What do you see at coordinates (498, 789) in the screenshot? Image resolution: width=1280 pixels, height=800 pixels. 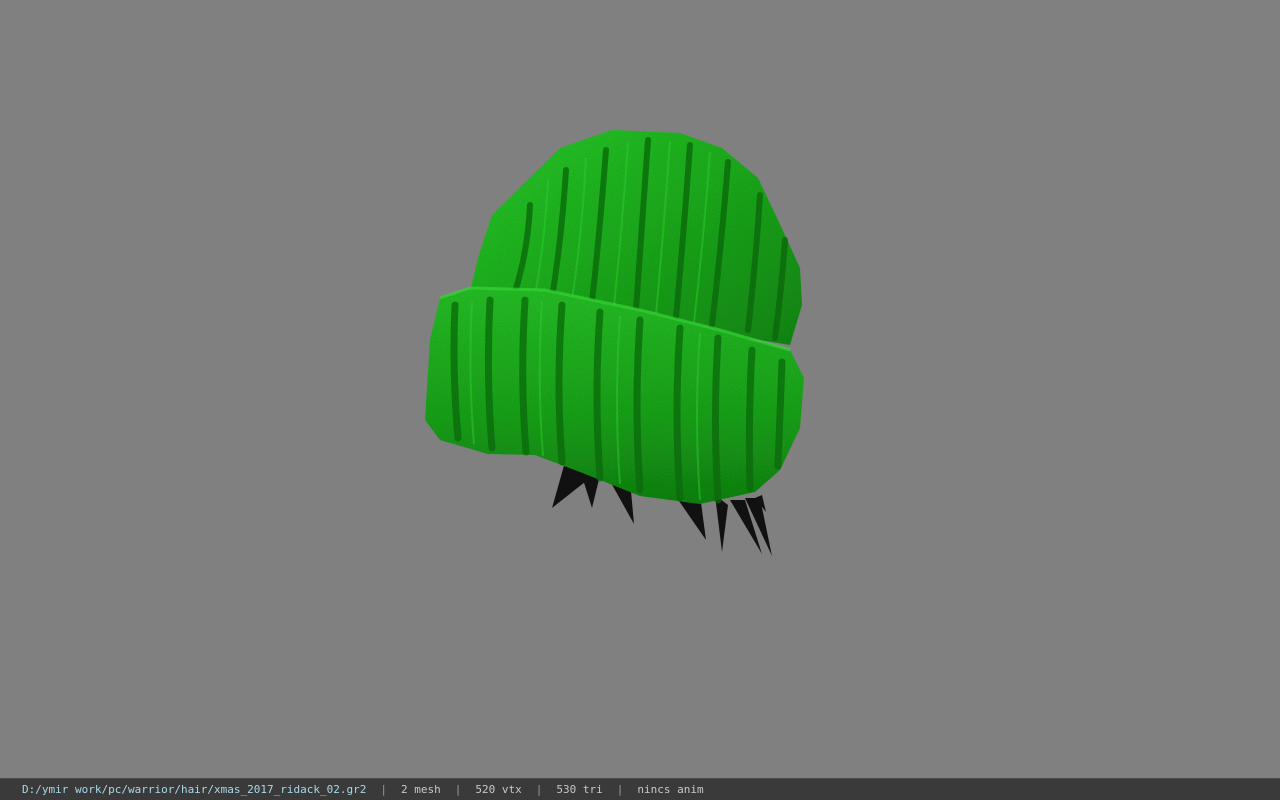 I see `vertex-count-label: 520 vtx` at bounding box center [498, 789].